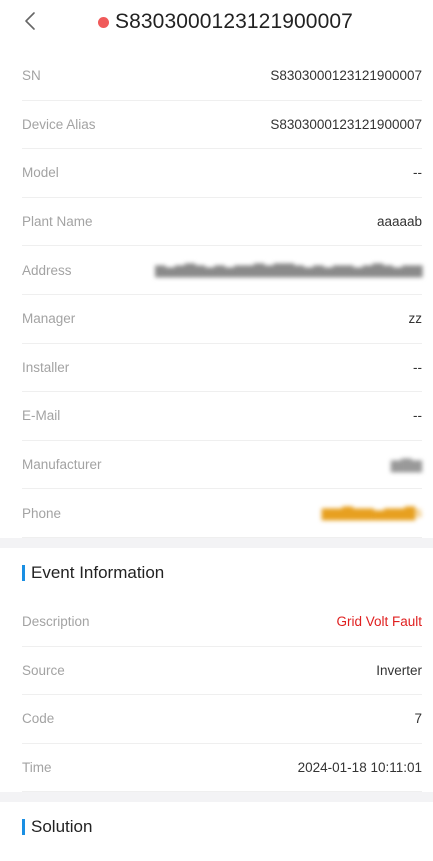 This screenshot has width=433, height=861. What do you see at coordinates (372, 513) in the screenshot?
I see `row-value-redacted: ▆▆▇▆▆▅▆▆▇s` at bounding box center [372, 513].